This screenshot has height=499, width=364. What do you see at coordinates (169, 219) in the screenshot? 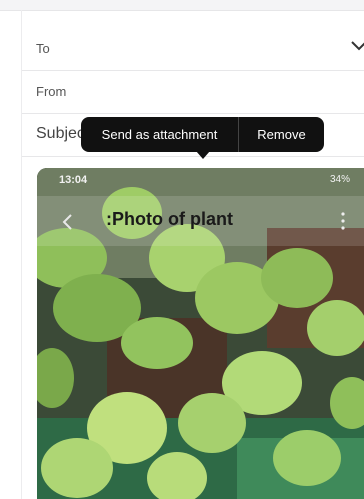
I see `image-title: :Photo of plant` at bounding box center [169, 219].